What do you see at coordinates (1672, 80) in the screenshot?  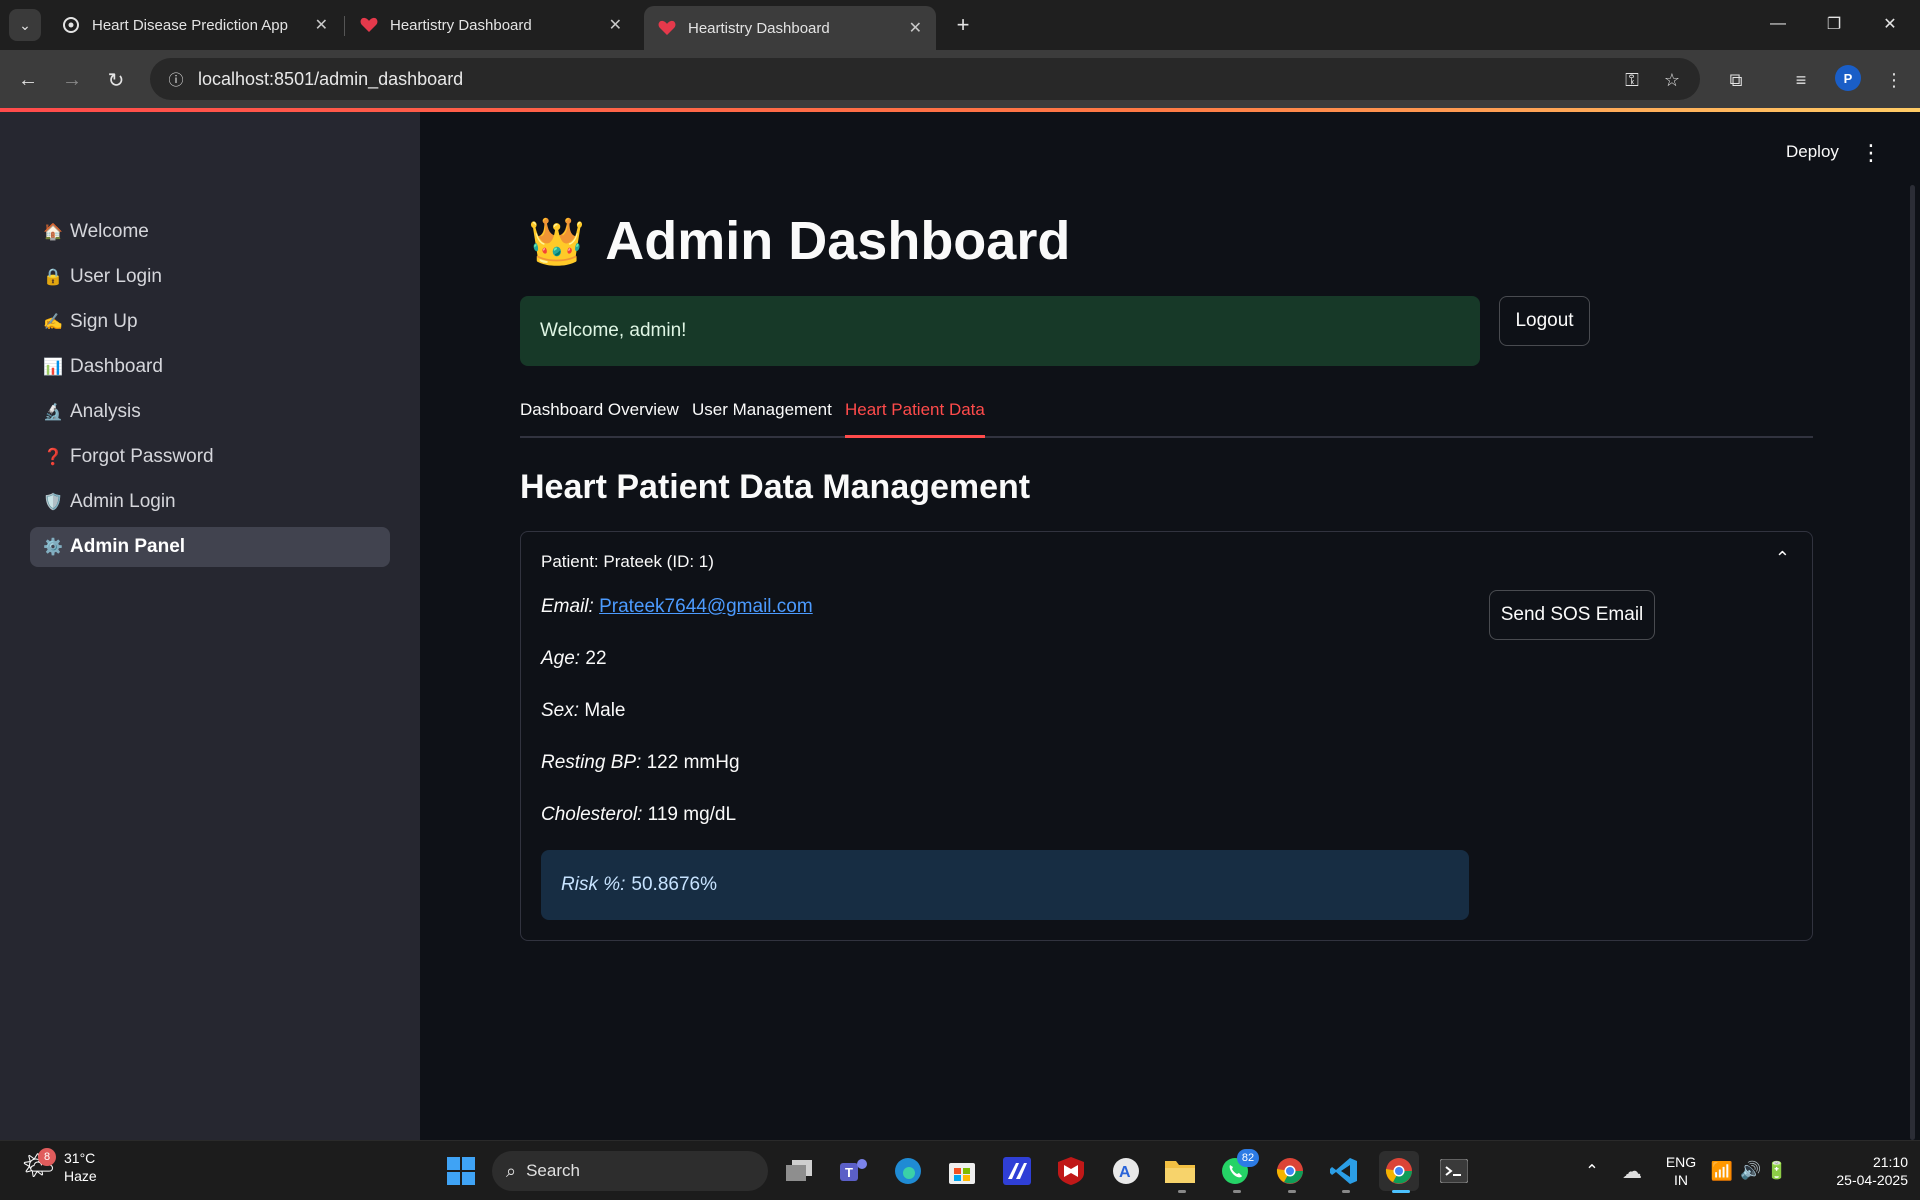 I see `star-icon: ☆` at bounding box center [1672, 80].